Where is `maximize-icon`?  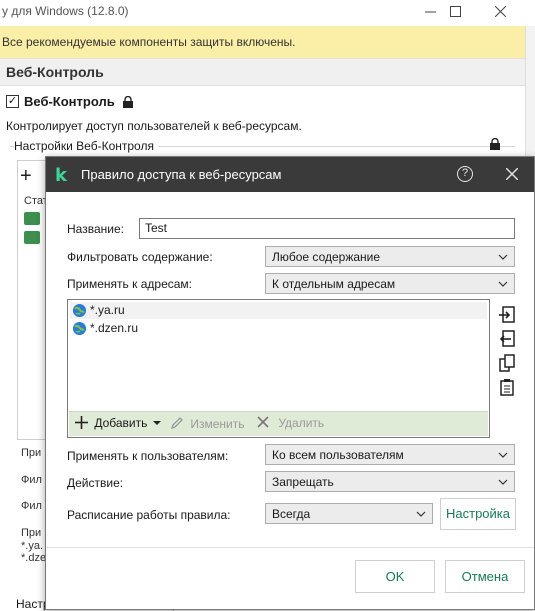
maximize-icon is located at coordinates (455, 11).